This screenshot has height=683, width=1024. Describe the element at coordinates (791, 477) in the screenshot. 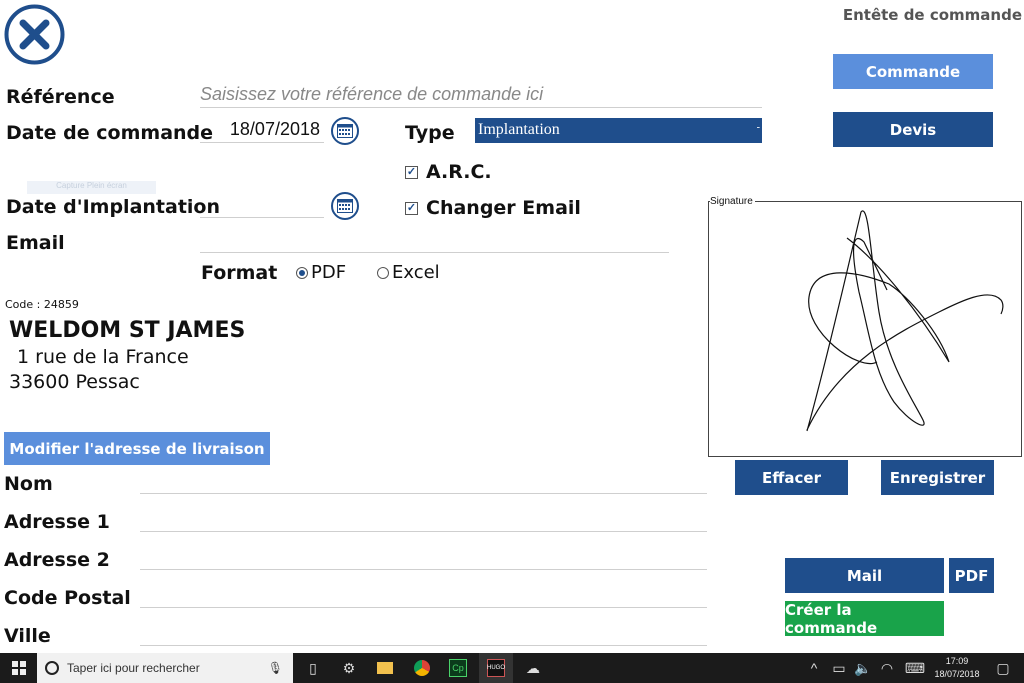

I see `effacer-button: Effacer` at that location.